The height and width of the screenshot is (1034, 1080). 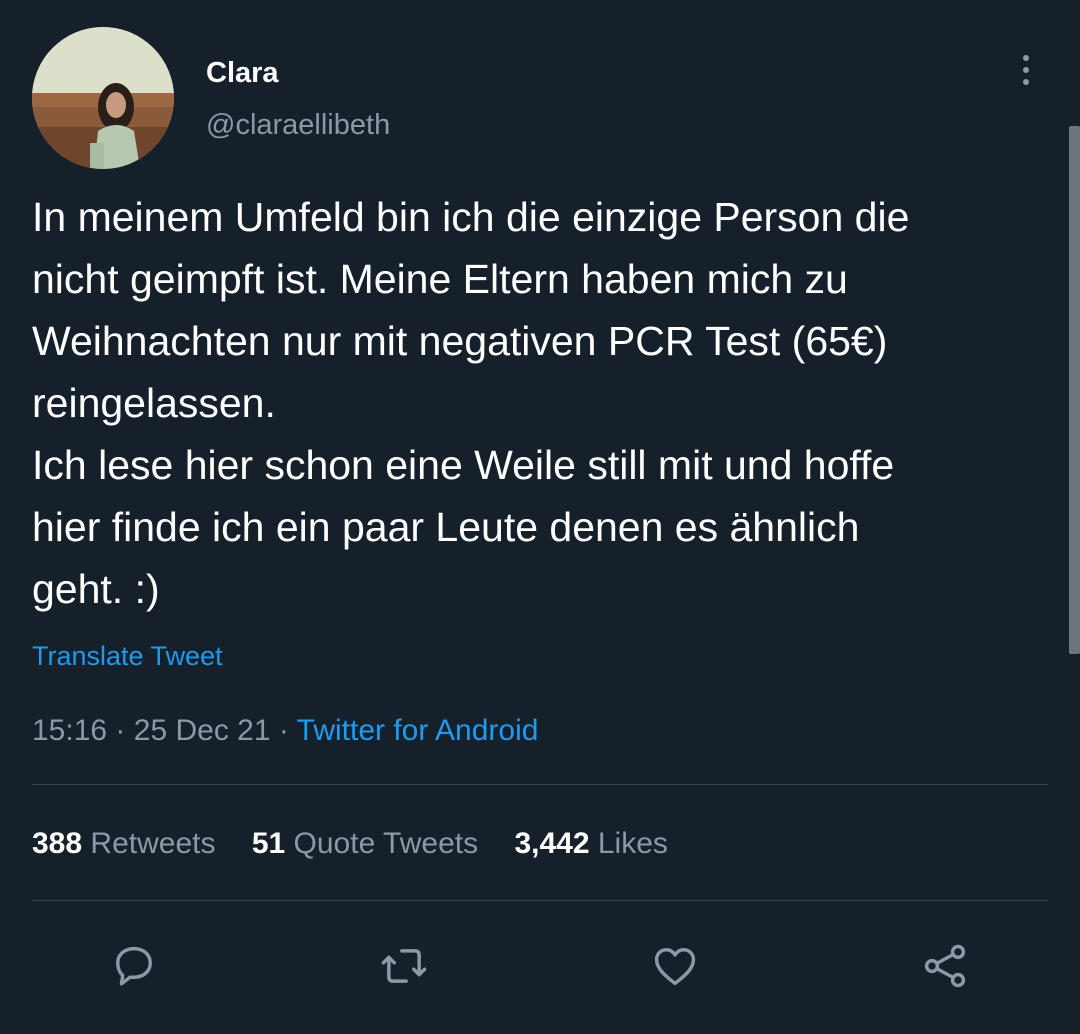 What do you see at coordinates (552, 843) in the screenshot?
I see `likes-count: 3,442` at bounding box center [552, 843].